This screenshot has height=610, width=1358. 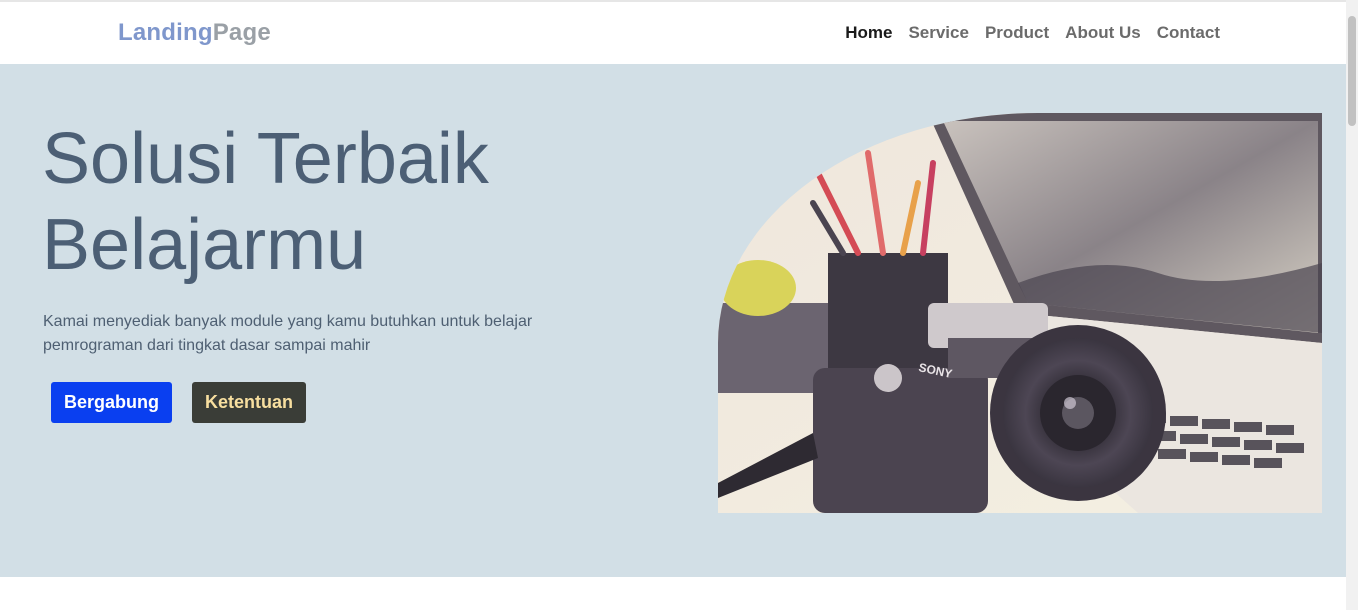 I want to click on page-content-below, so click(x=673, y=593).